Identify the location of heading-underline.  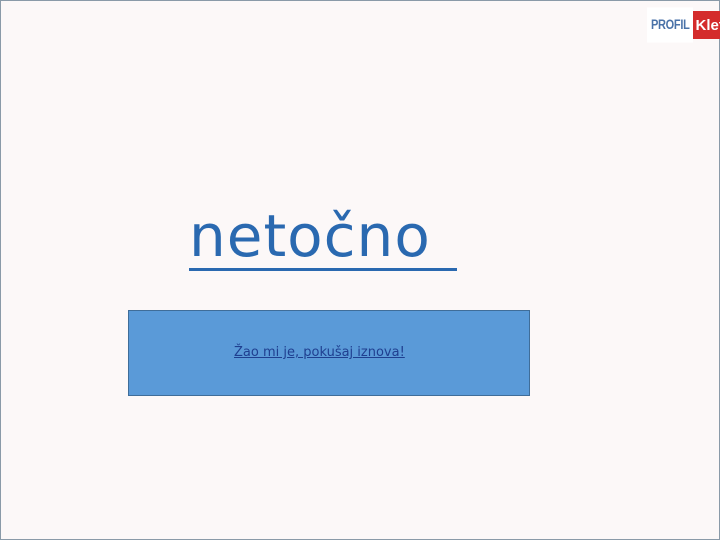
(323, 269).